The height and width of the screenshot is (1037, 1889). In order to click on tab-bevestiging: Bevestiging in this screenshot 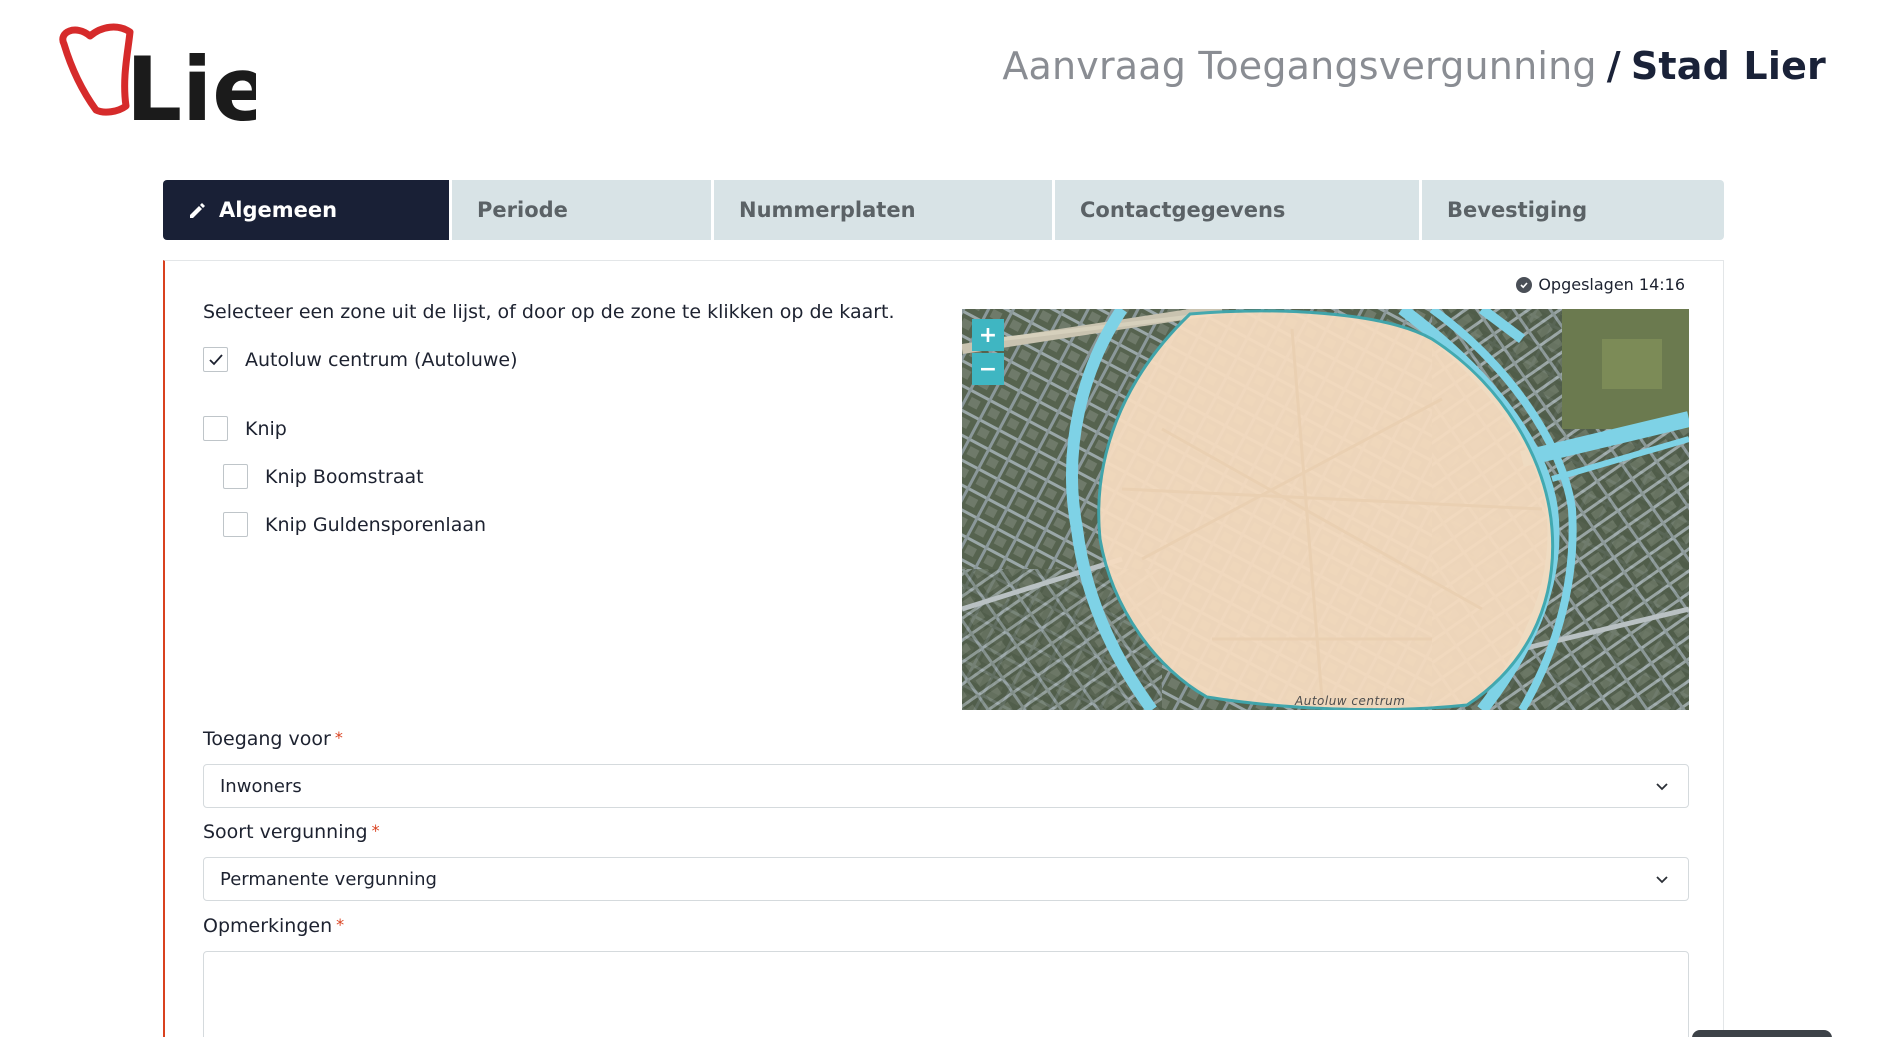, I will do `click(1573, 210)`.